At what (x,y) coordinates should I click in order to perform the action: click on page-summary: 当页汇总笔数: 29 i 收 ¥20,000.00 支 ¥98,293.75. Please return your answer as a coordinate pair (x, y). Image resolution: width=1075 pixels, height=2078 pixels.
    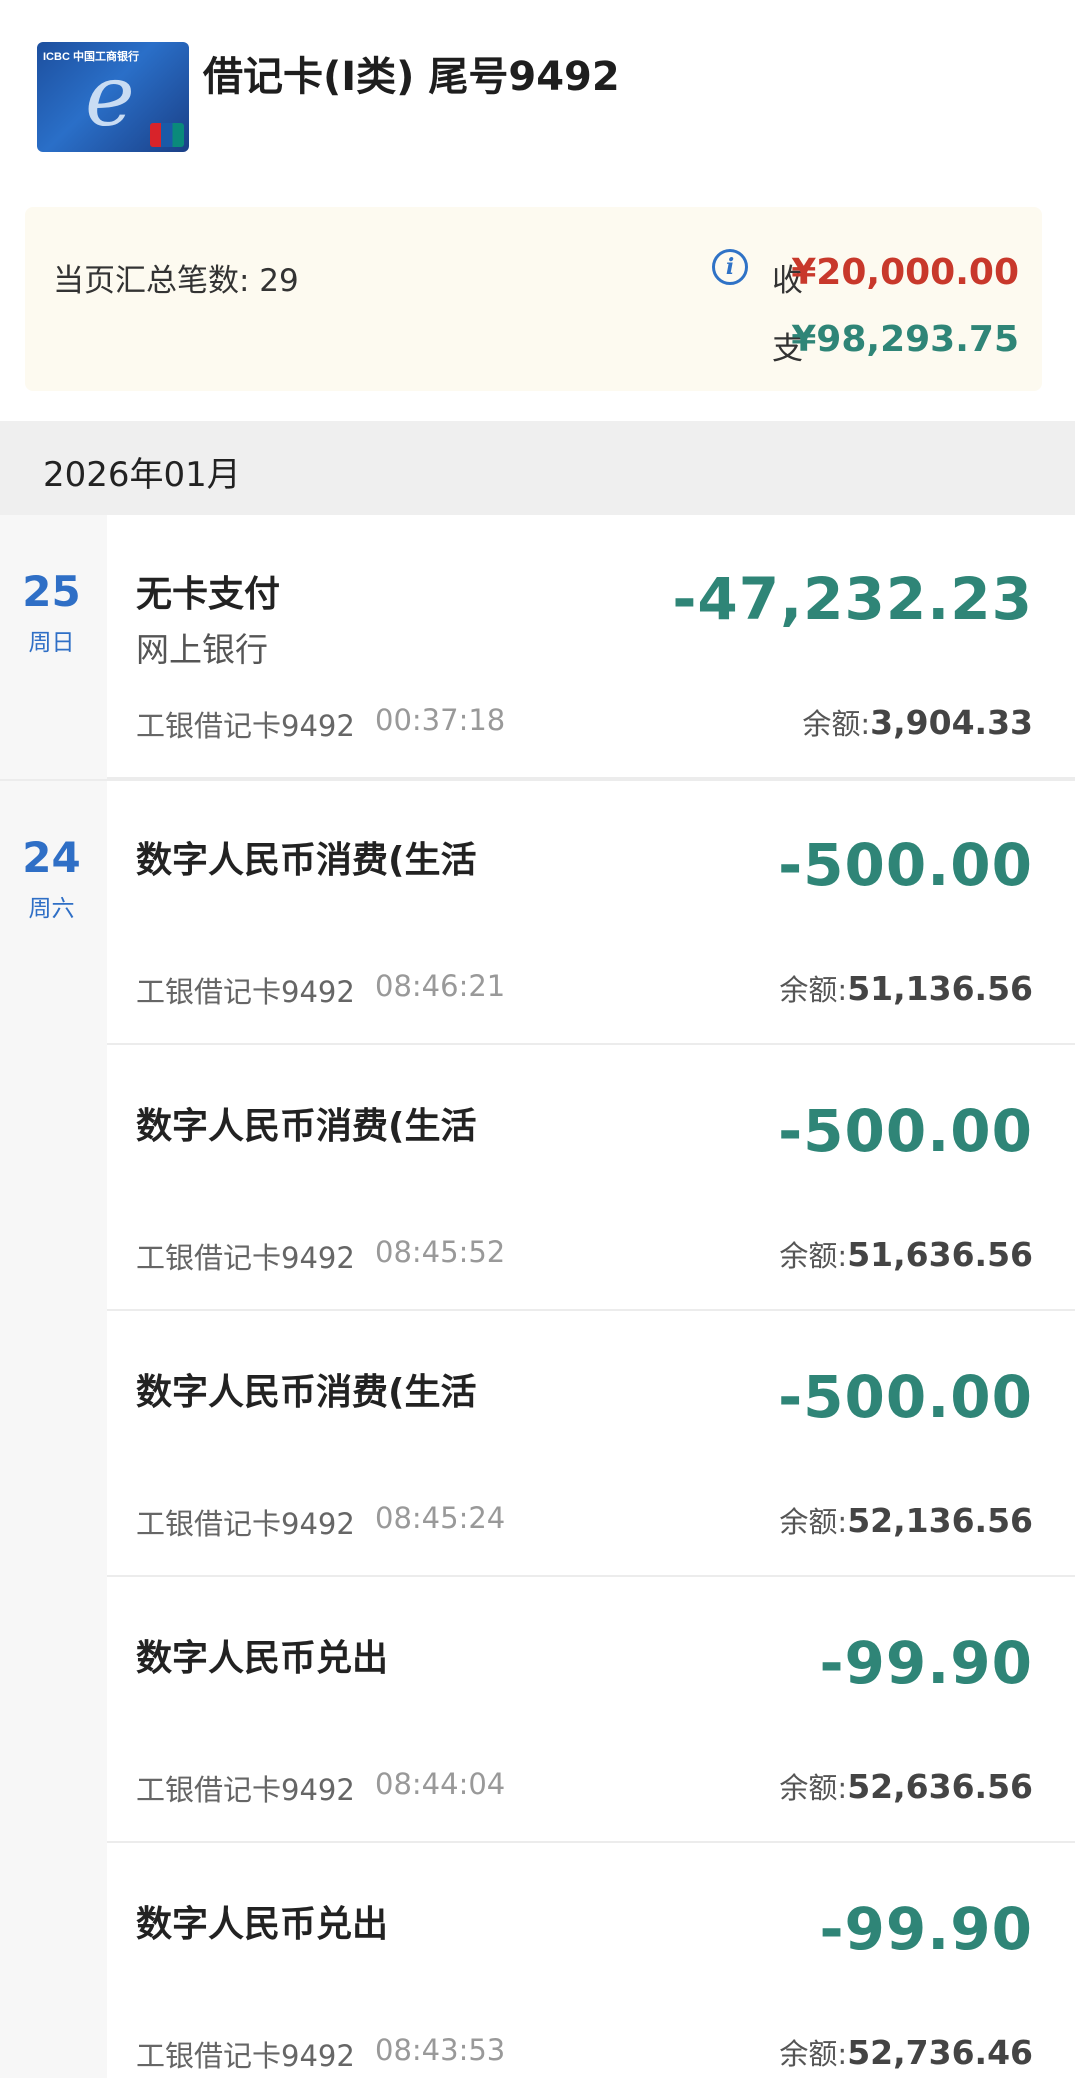
    Looking at the image, I should click on (533, 299).